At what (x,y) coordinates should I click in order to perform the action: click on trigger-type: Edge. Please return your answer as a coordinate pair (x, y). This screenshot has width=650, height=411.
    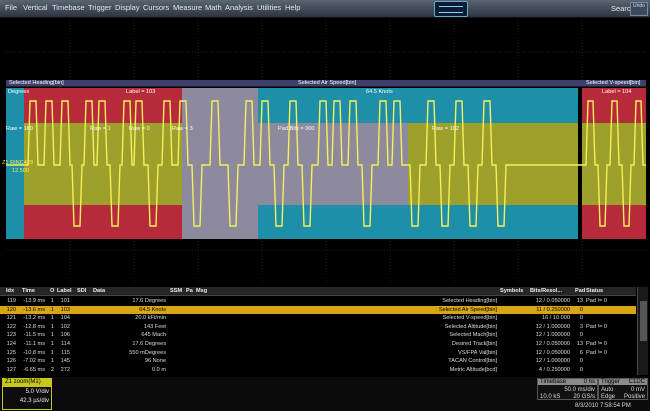
    Looking at the image, I should click on (608, 397).